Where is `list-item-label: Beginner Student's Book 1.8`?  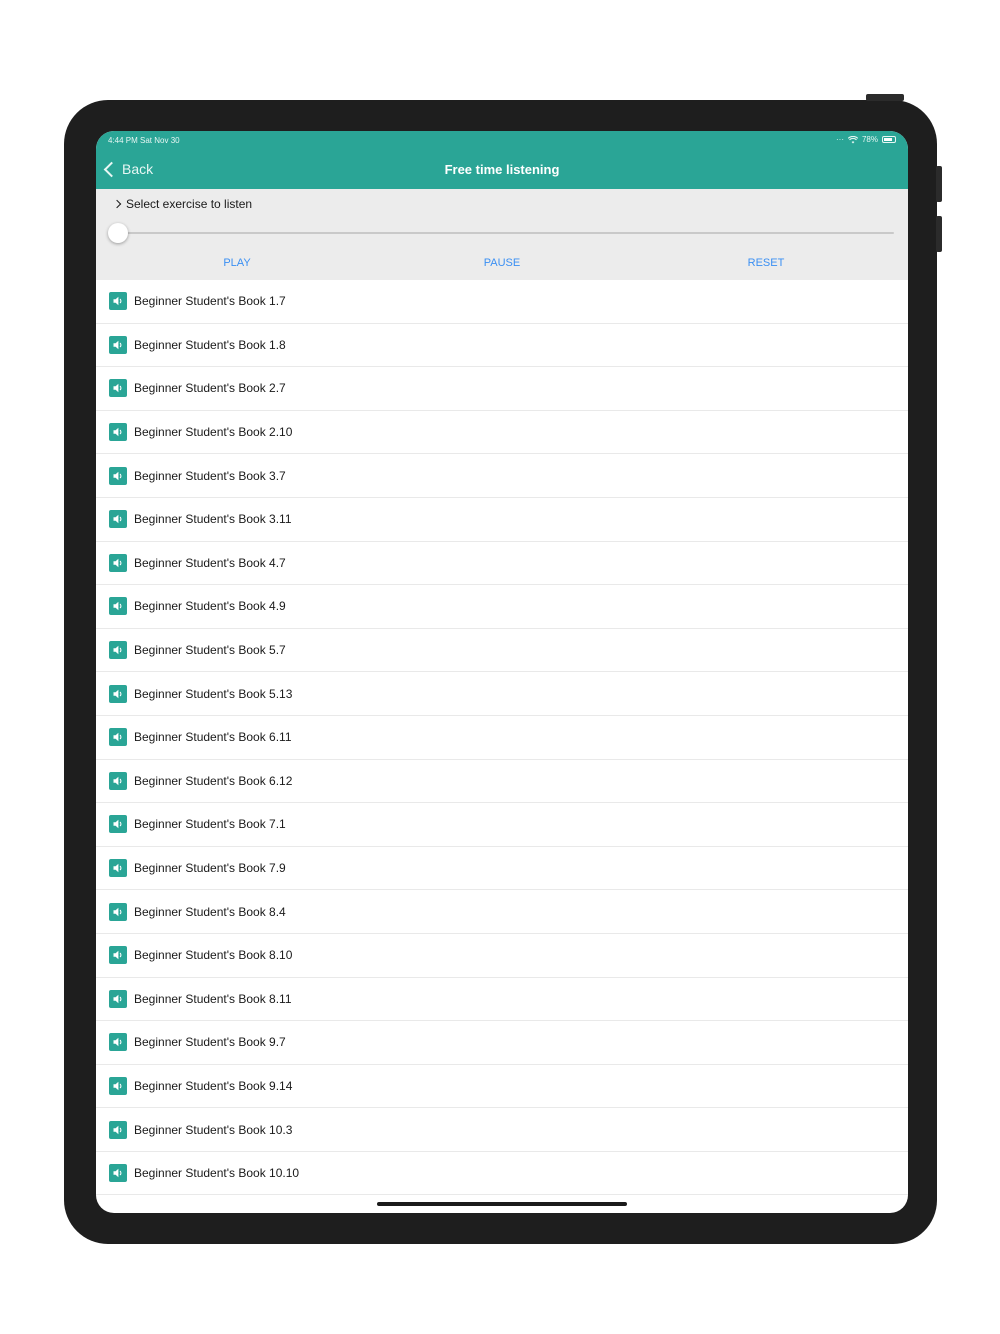
list-item-label: Beginner Student's Book 1.8 is located at coordinates (210, 344).